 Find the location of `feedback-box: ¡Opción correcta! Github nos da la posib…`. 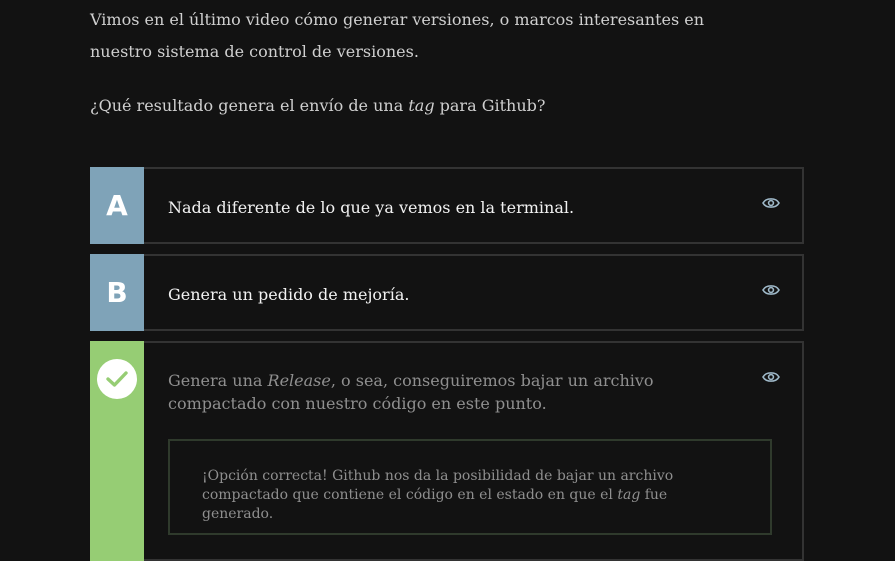

feedback-box: ¡Opción correcta! Github nos da la posib… is located at coordinates (470, 487).